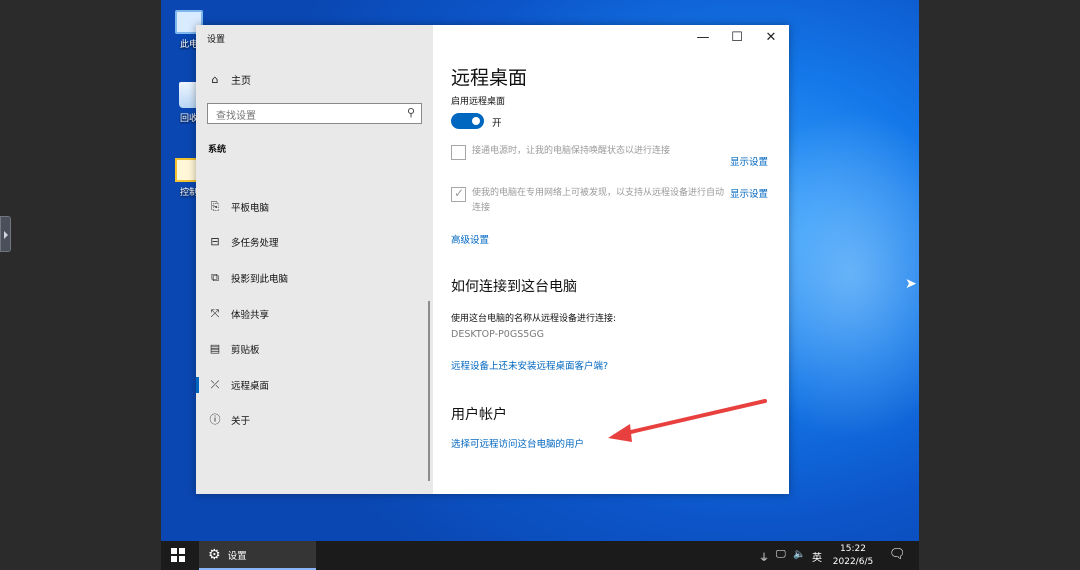 This screenshot has height=570, width=1080. Describe the element at coordinates (241, 422) in the screenshot. I see `sidebar-item-label: 关于` at that location.